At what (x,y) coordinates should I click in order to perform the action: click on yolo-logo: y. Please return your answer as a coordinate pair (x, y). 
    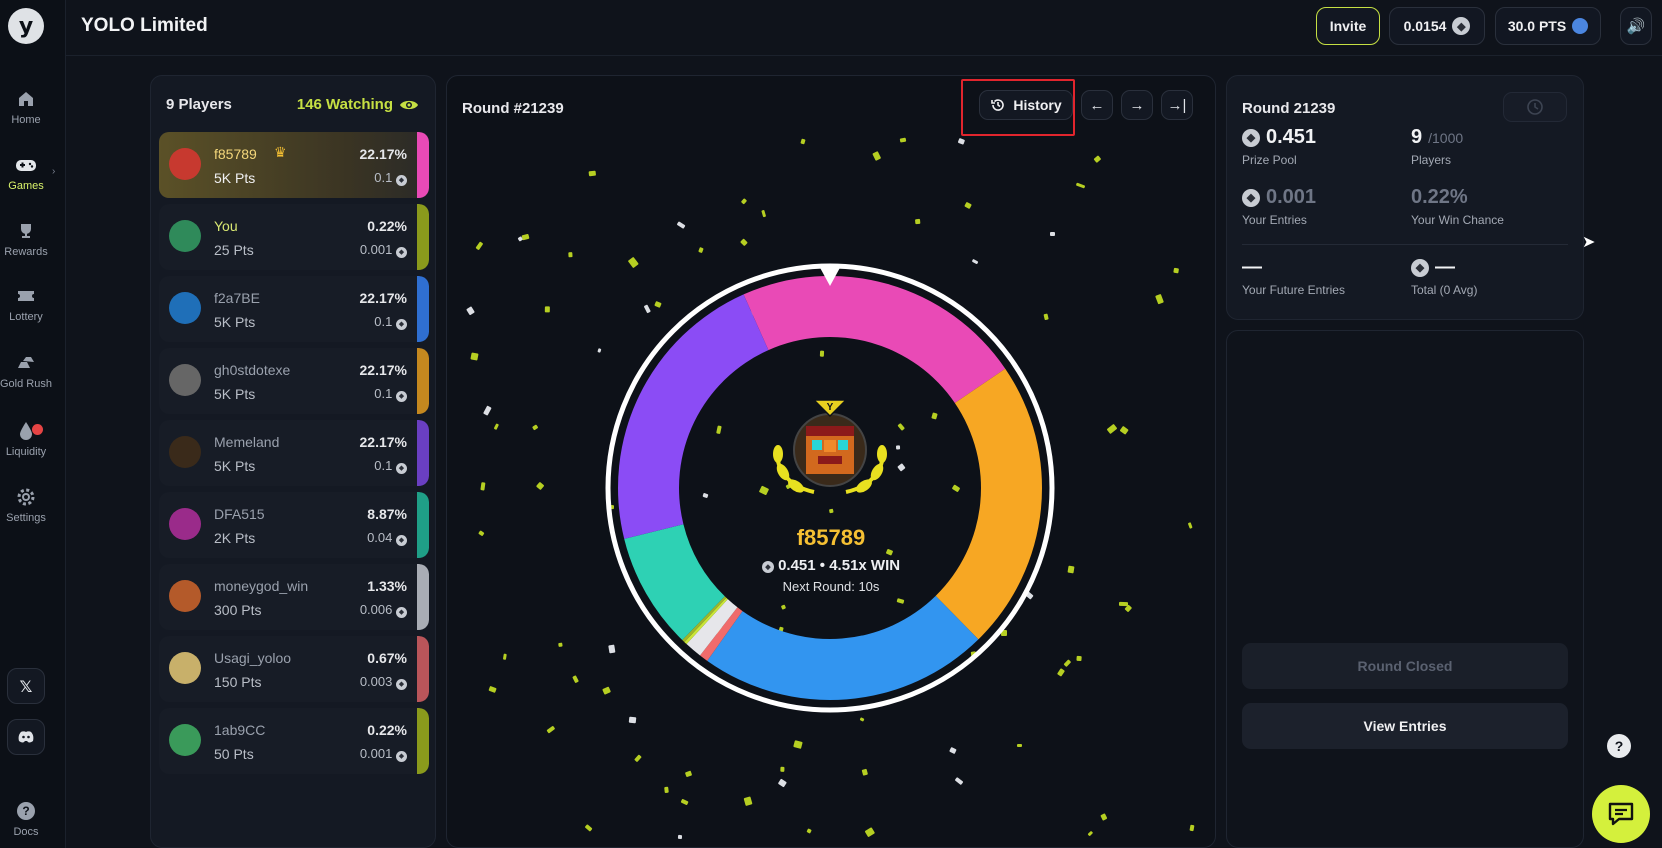
    Looking at the image, I should click on (26, 26).